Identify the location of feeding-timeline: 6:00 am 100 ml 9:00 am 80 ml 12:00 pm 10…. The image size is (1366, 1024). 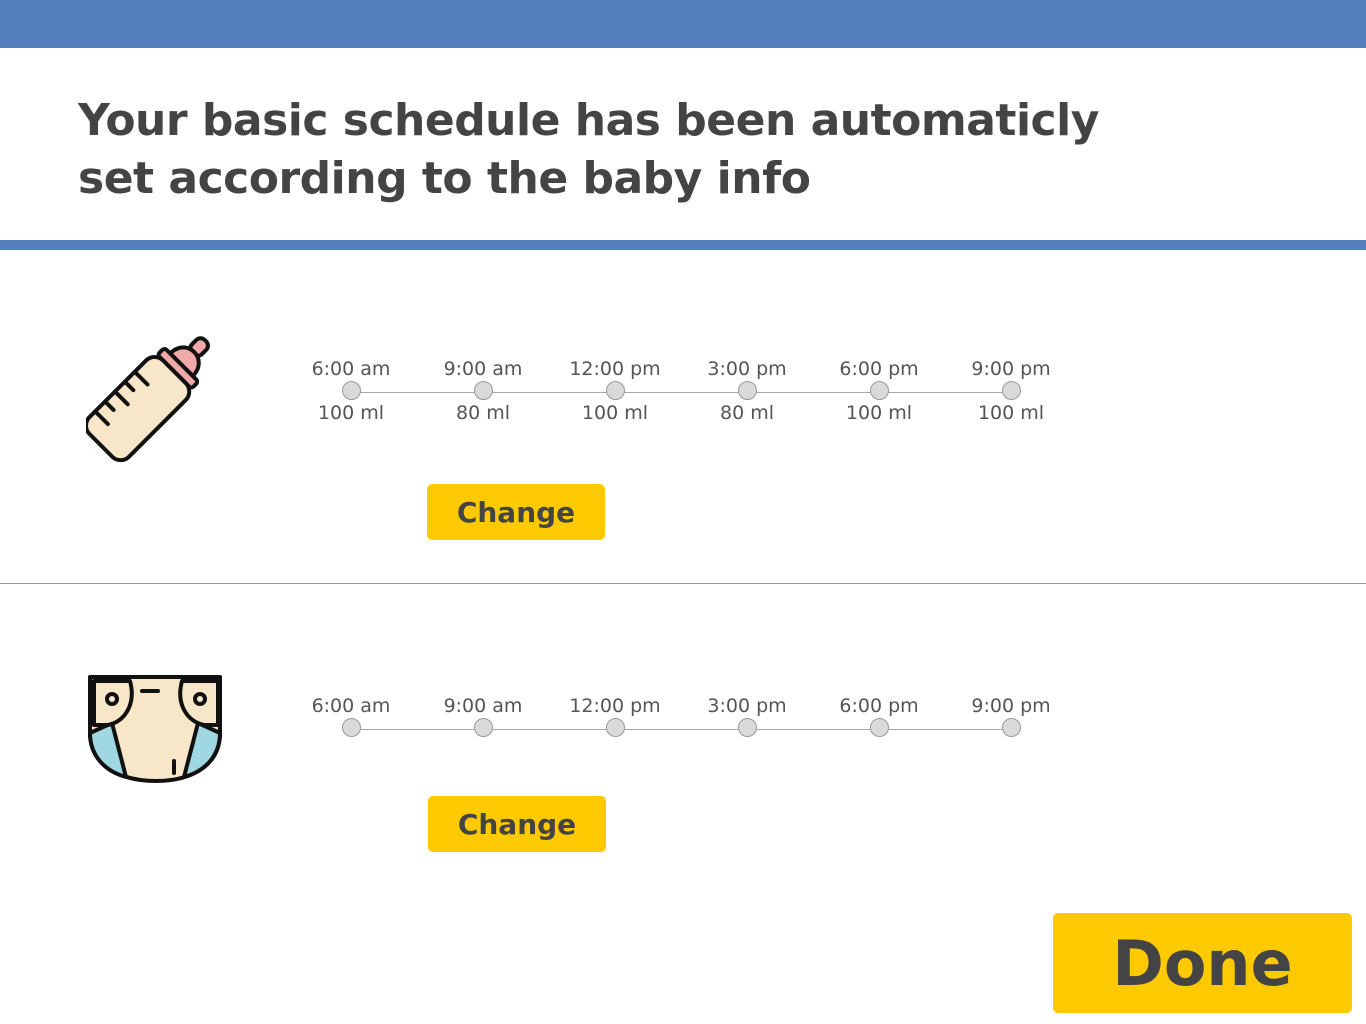
(690, 403).